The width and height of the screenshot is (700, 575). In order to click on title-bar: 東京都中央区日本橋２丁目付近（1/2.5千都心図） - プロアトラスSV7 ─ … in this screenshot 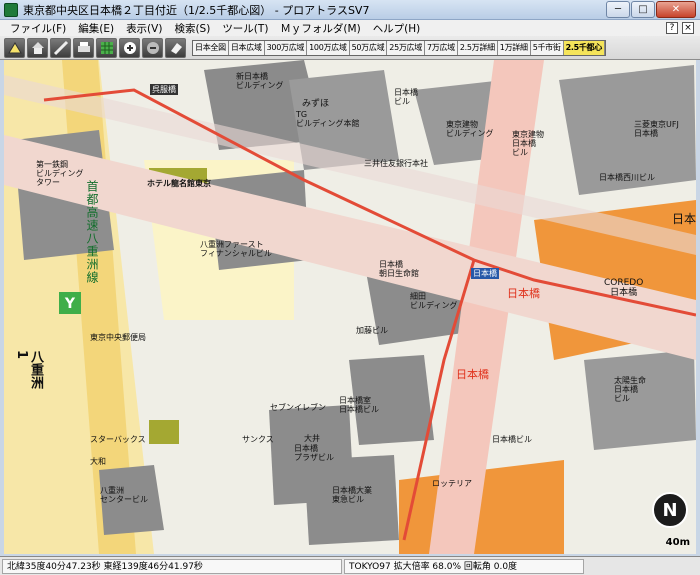, I will do `click(350, 10)`.